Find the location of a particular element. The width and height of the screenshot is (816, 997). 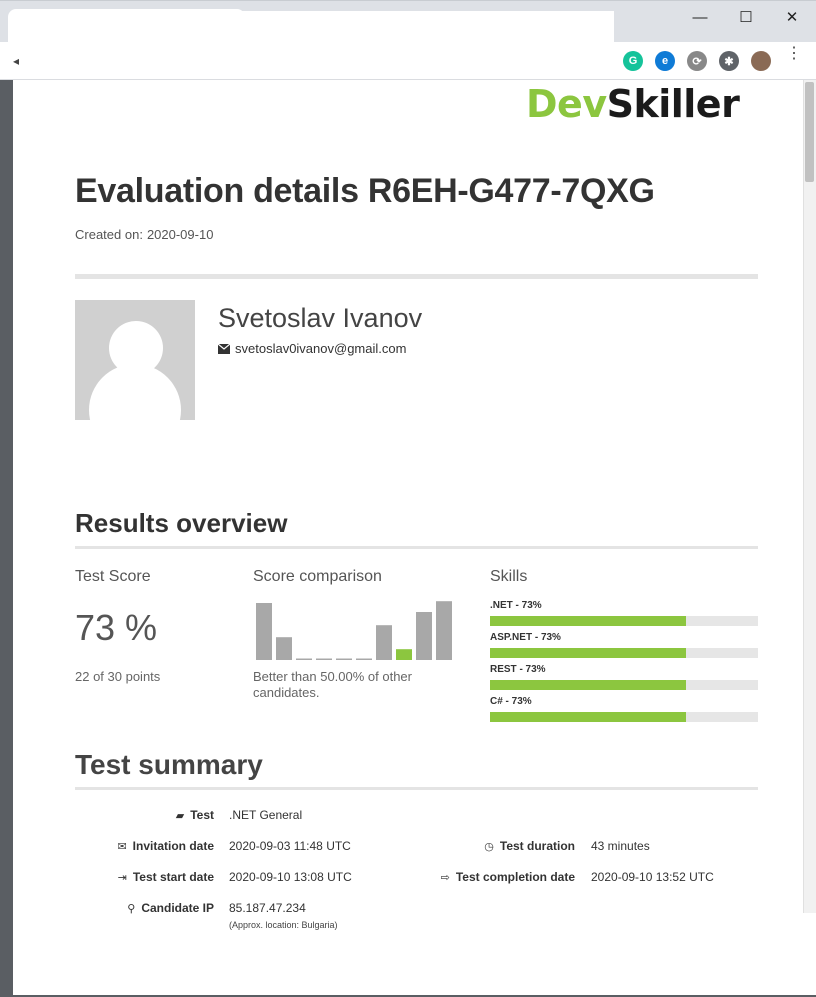

close-button: ✕ is located at coordinates (792, 17).